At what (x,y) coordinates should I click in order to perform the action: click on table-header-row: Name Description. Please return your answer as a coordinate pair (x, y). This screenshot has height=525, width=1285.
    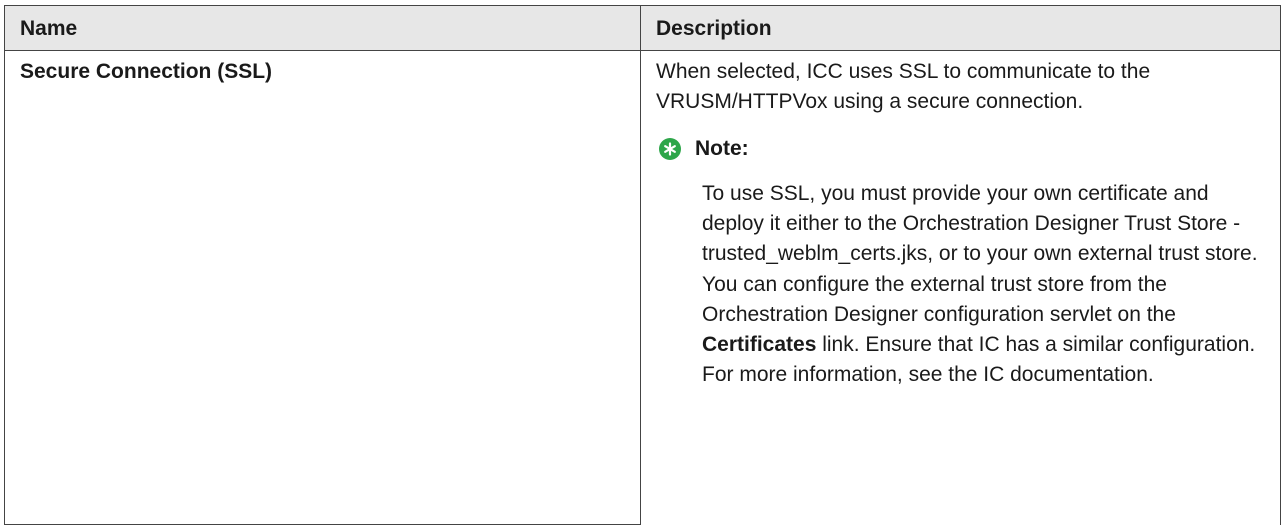
    Looking at the image, I should click on (642, 28).